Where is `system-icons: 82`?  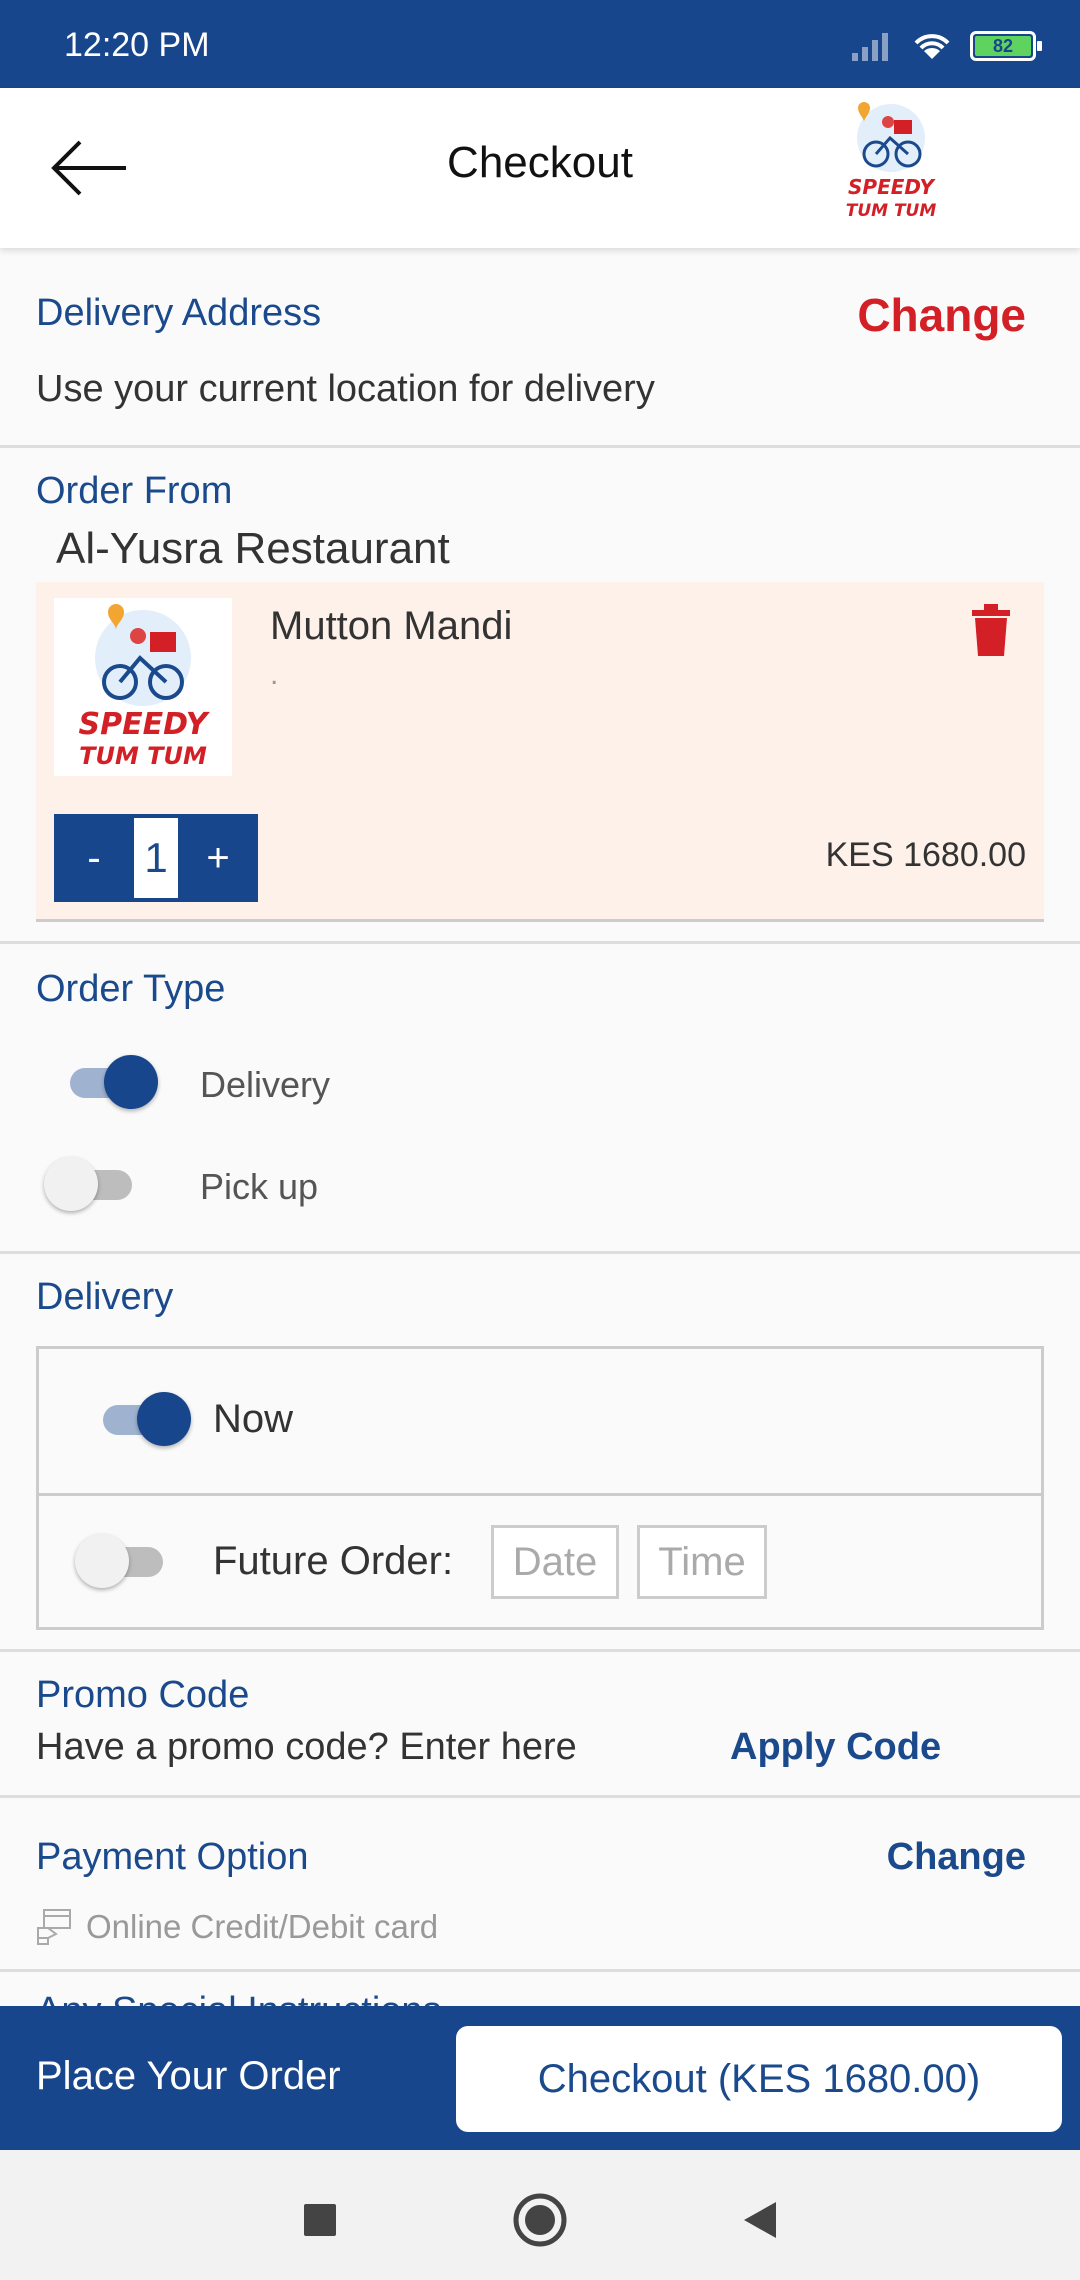 system-icons: 82 is located at coordinates (946, 46).